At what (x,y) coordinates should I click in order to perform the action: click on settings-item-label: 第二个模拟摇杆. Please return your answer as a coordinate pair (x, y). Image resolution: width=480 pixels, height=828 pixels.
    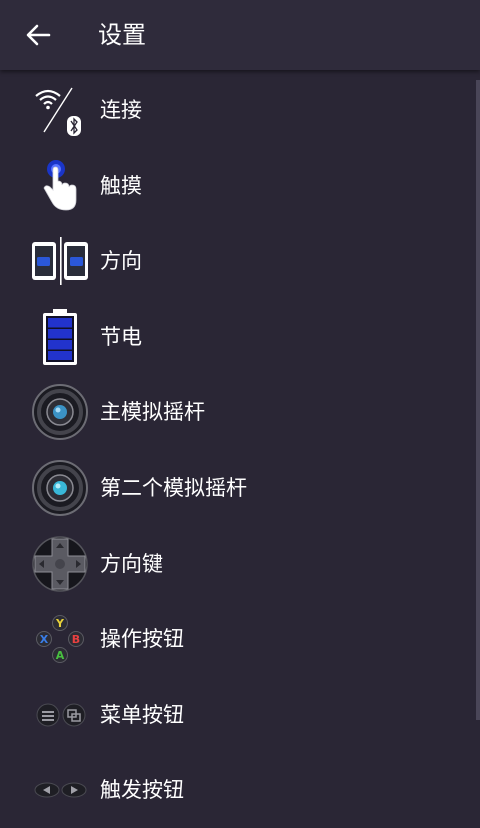
    Looking at the image, I should click on (173, 487).